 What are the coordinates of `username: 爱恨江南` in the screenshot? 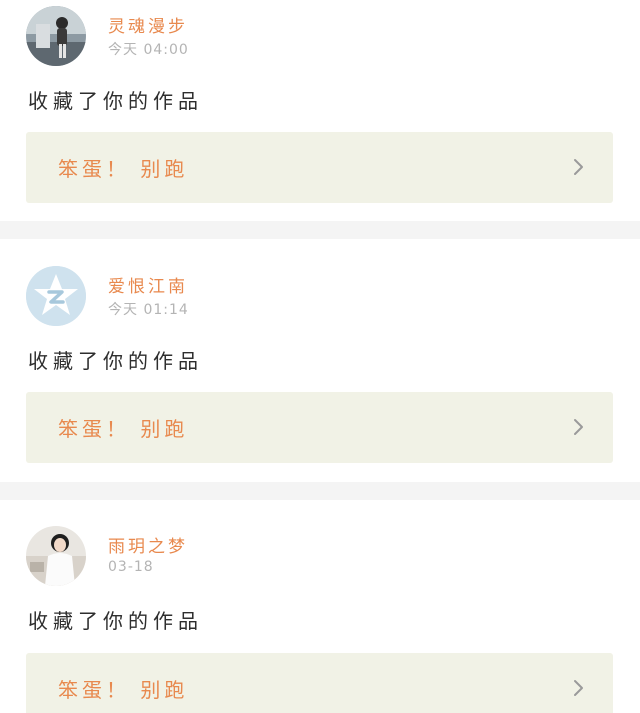 It's located at (148, 284).